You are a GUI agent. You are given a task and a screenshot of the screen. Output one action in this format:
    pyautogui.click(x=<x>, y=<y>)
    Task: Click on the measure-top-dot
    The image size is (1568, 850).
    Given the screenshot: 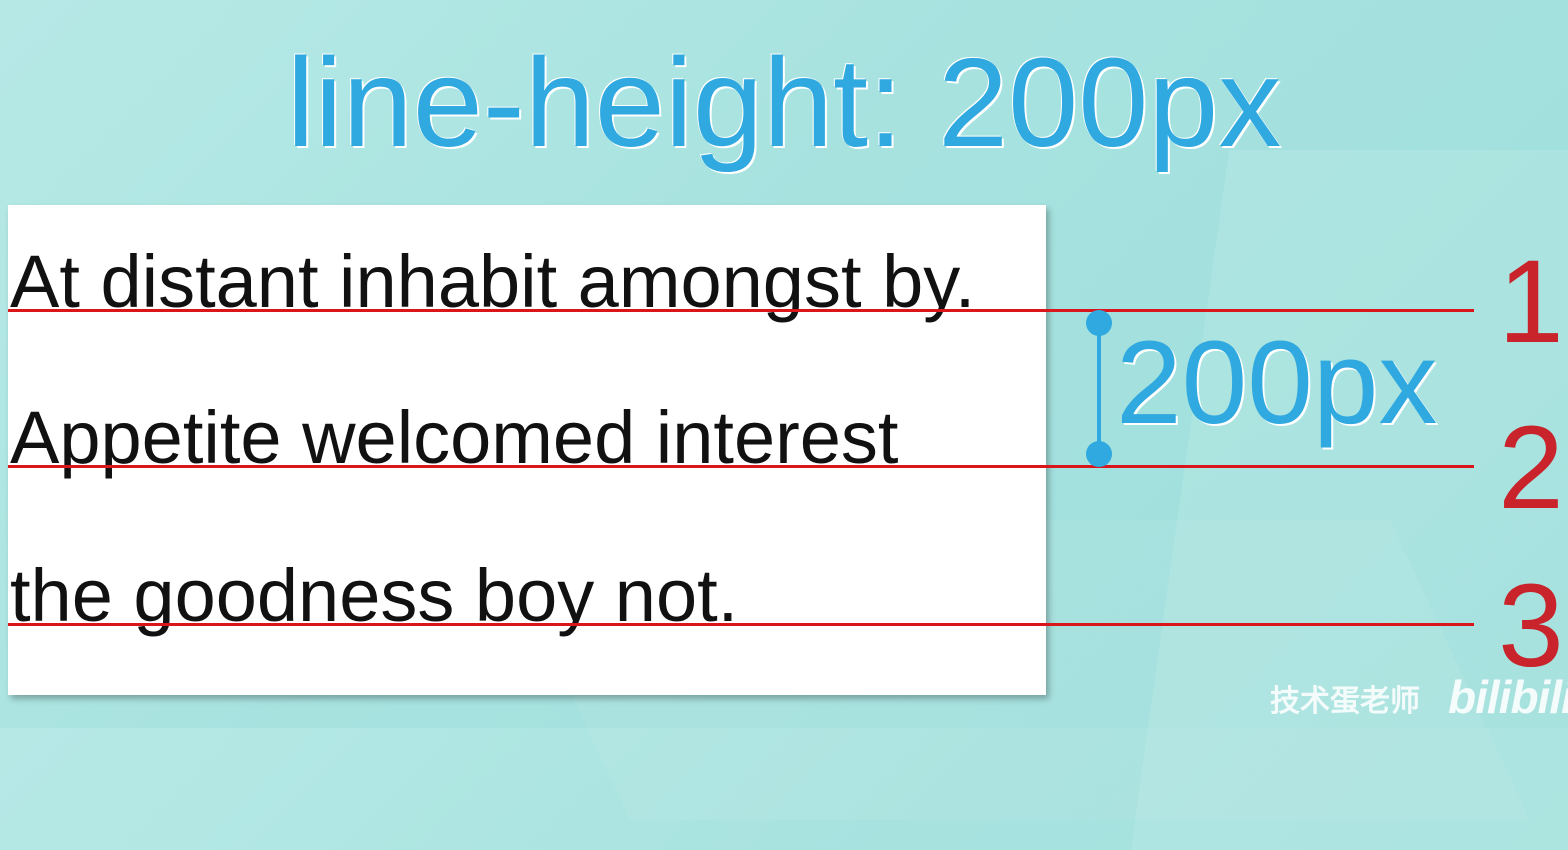 What is the action you would take?
    pyautogui.click(x=1099, y=323)
    